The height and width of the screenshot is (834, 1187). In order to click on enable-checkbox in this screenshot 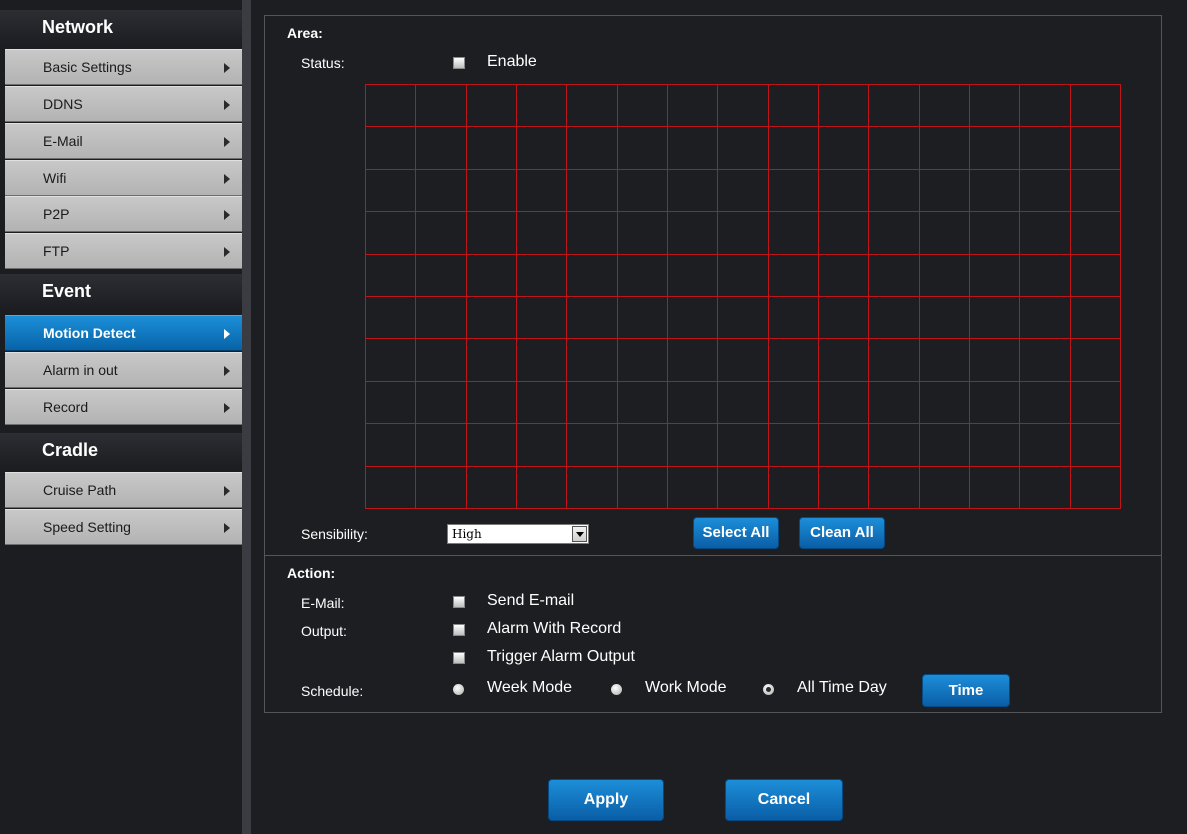, I will do `click(459, 63)`.